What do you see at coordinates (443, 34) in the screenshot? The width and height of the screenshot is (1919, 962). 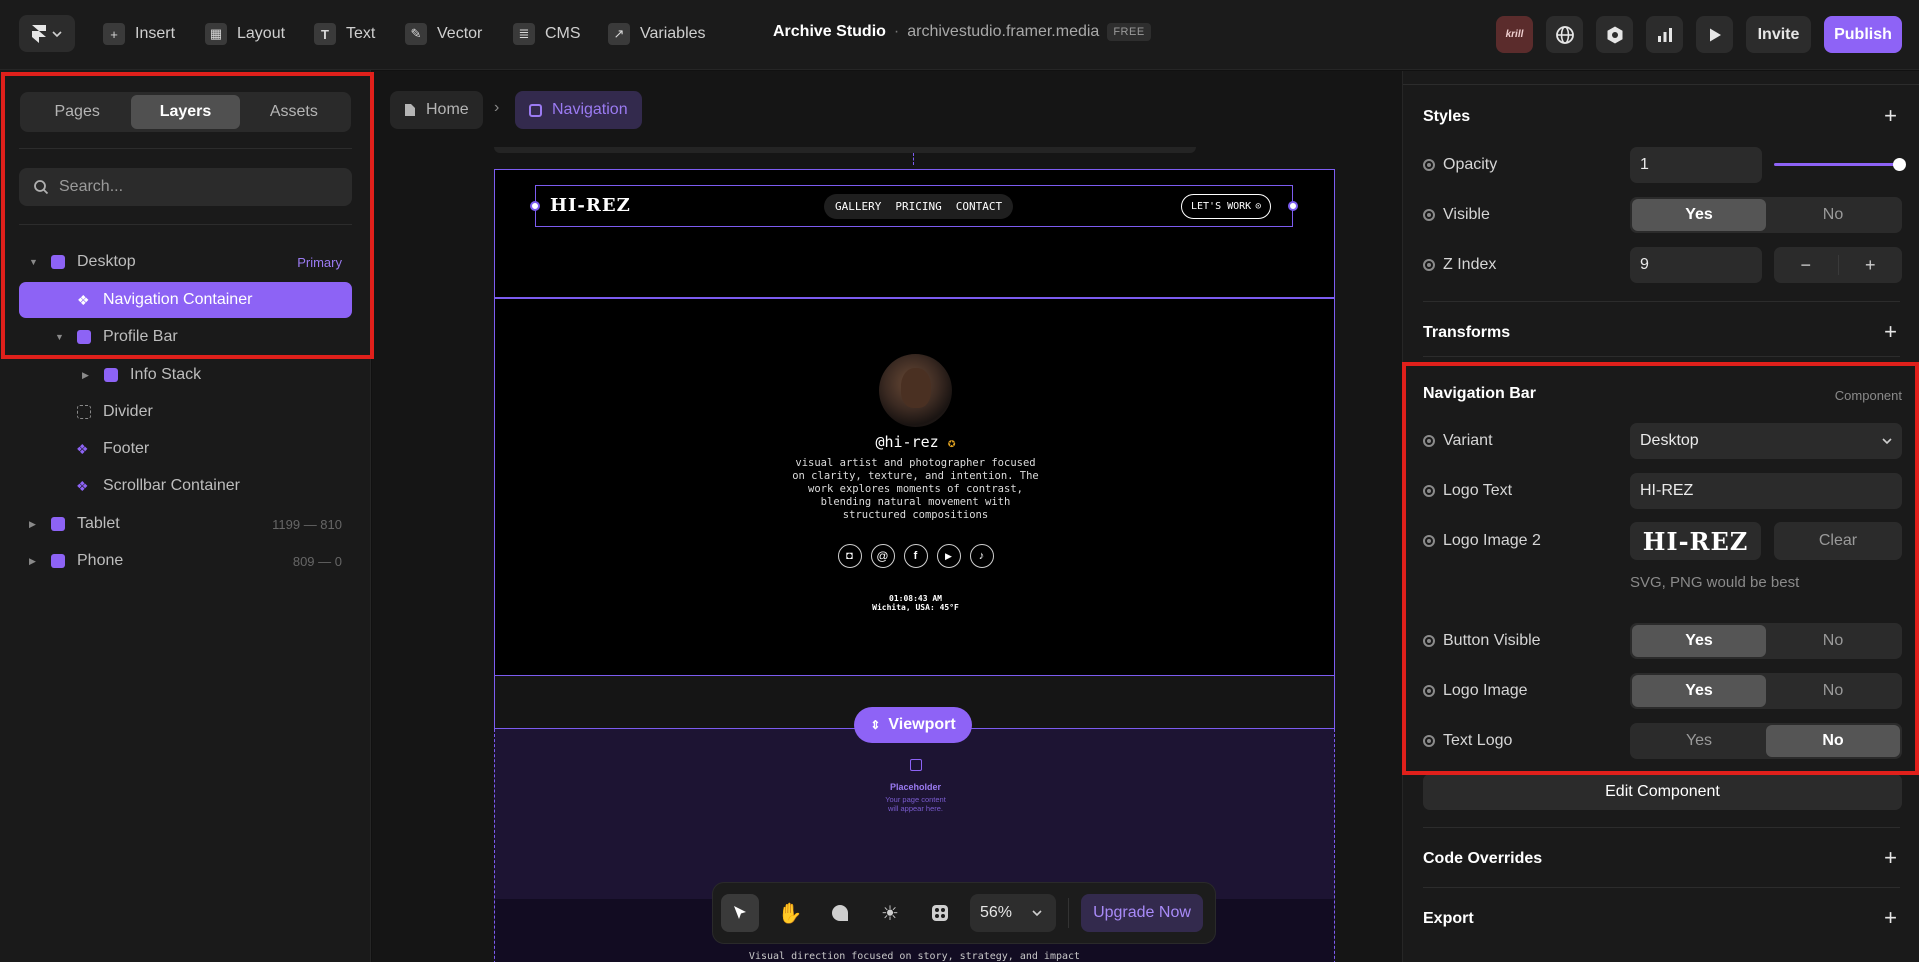 I see `vector-menu: ✎ Vector` at bounding box center [443, 34].